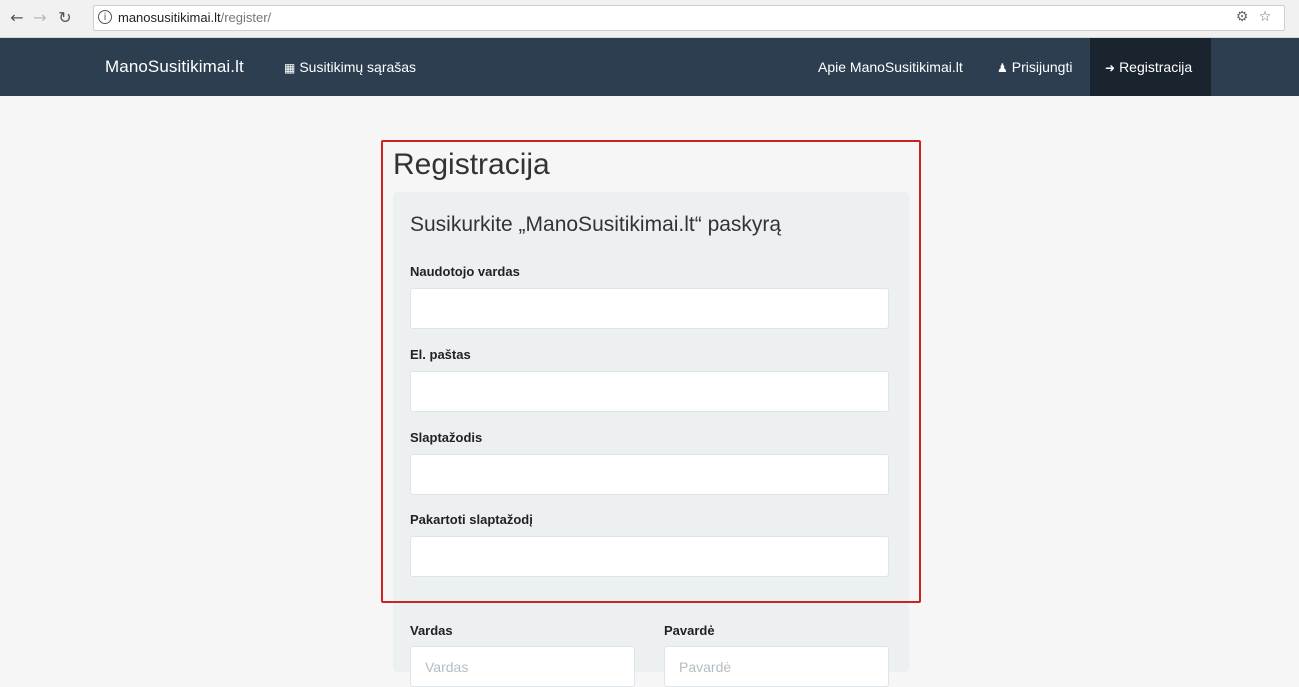 This screenshot has height=687, width=1299. What do you see at coordinates (290, 68) in the screenshot?
I see `calendar-icon: ▦` at bounding box center [290, 68].